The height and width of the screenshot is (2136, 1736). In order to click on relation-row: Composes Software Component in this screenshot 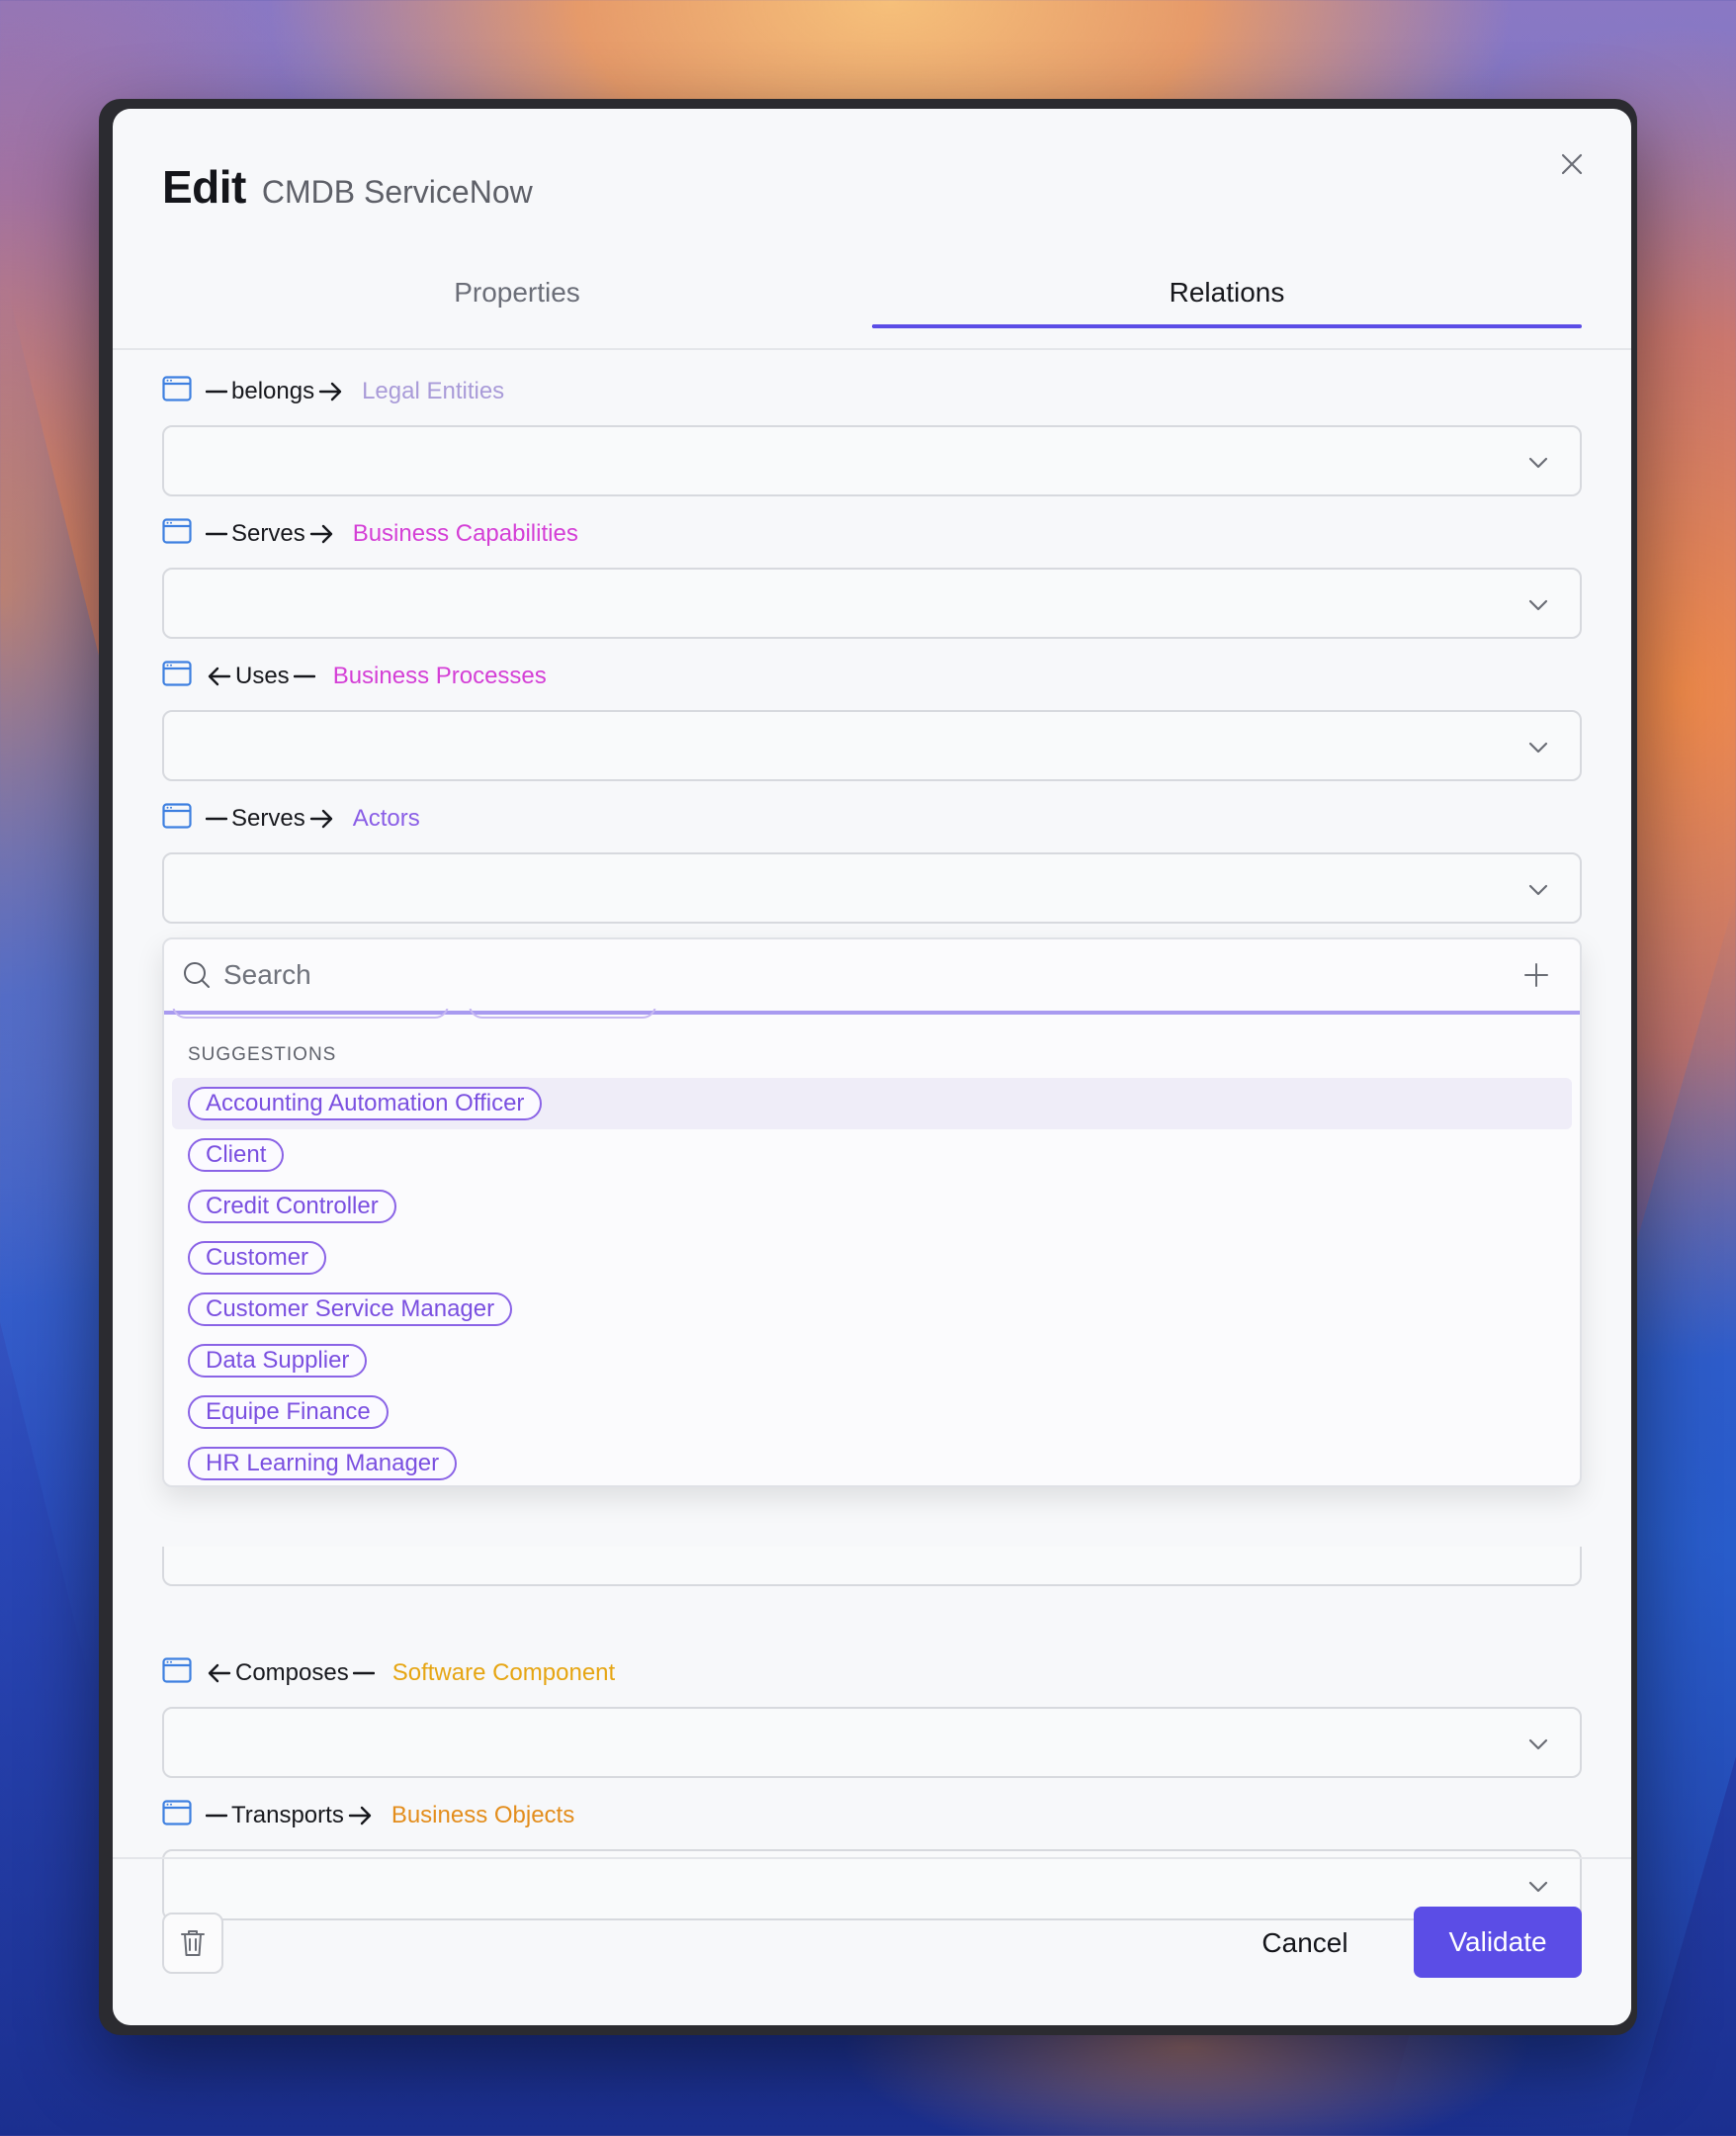, I will do `click(872, 1714)`.